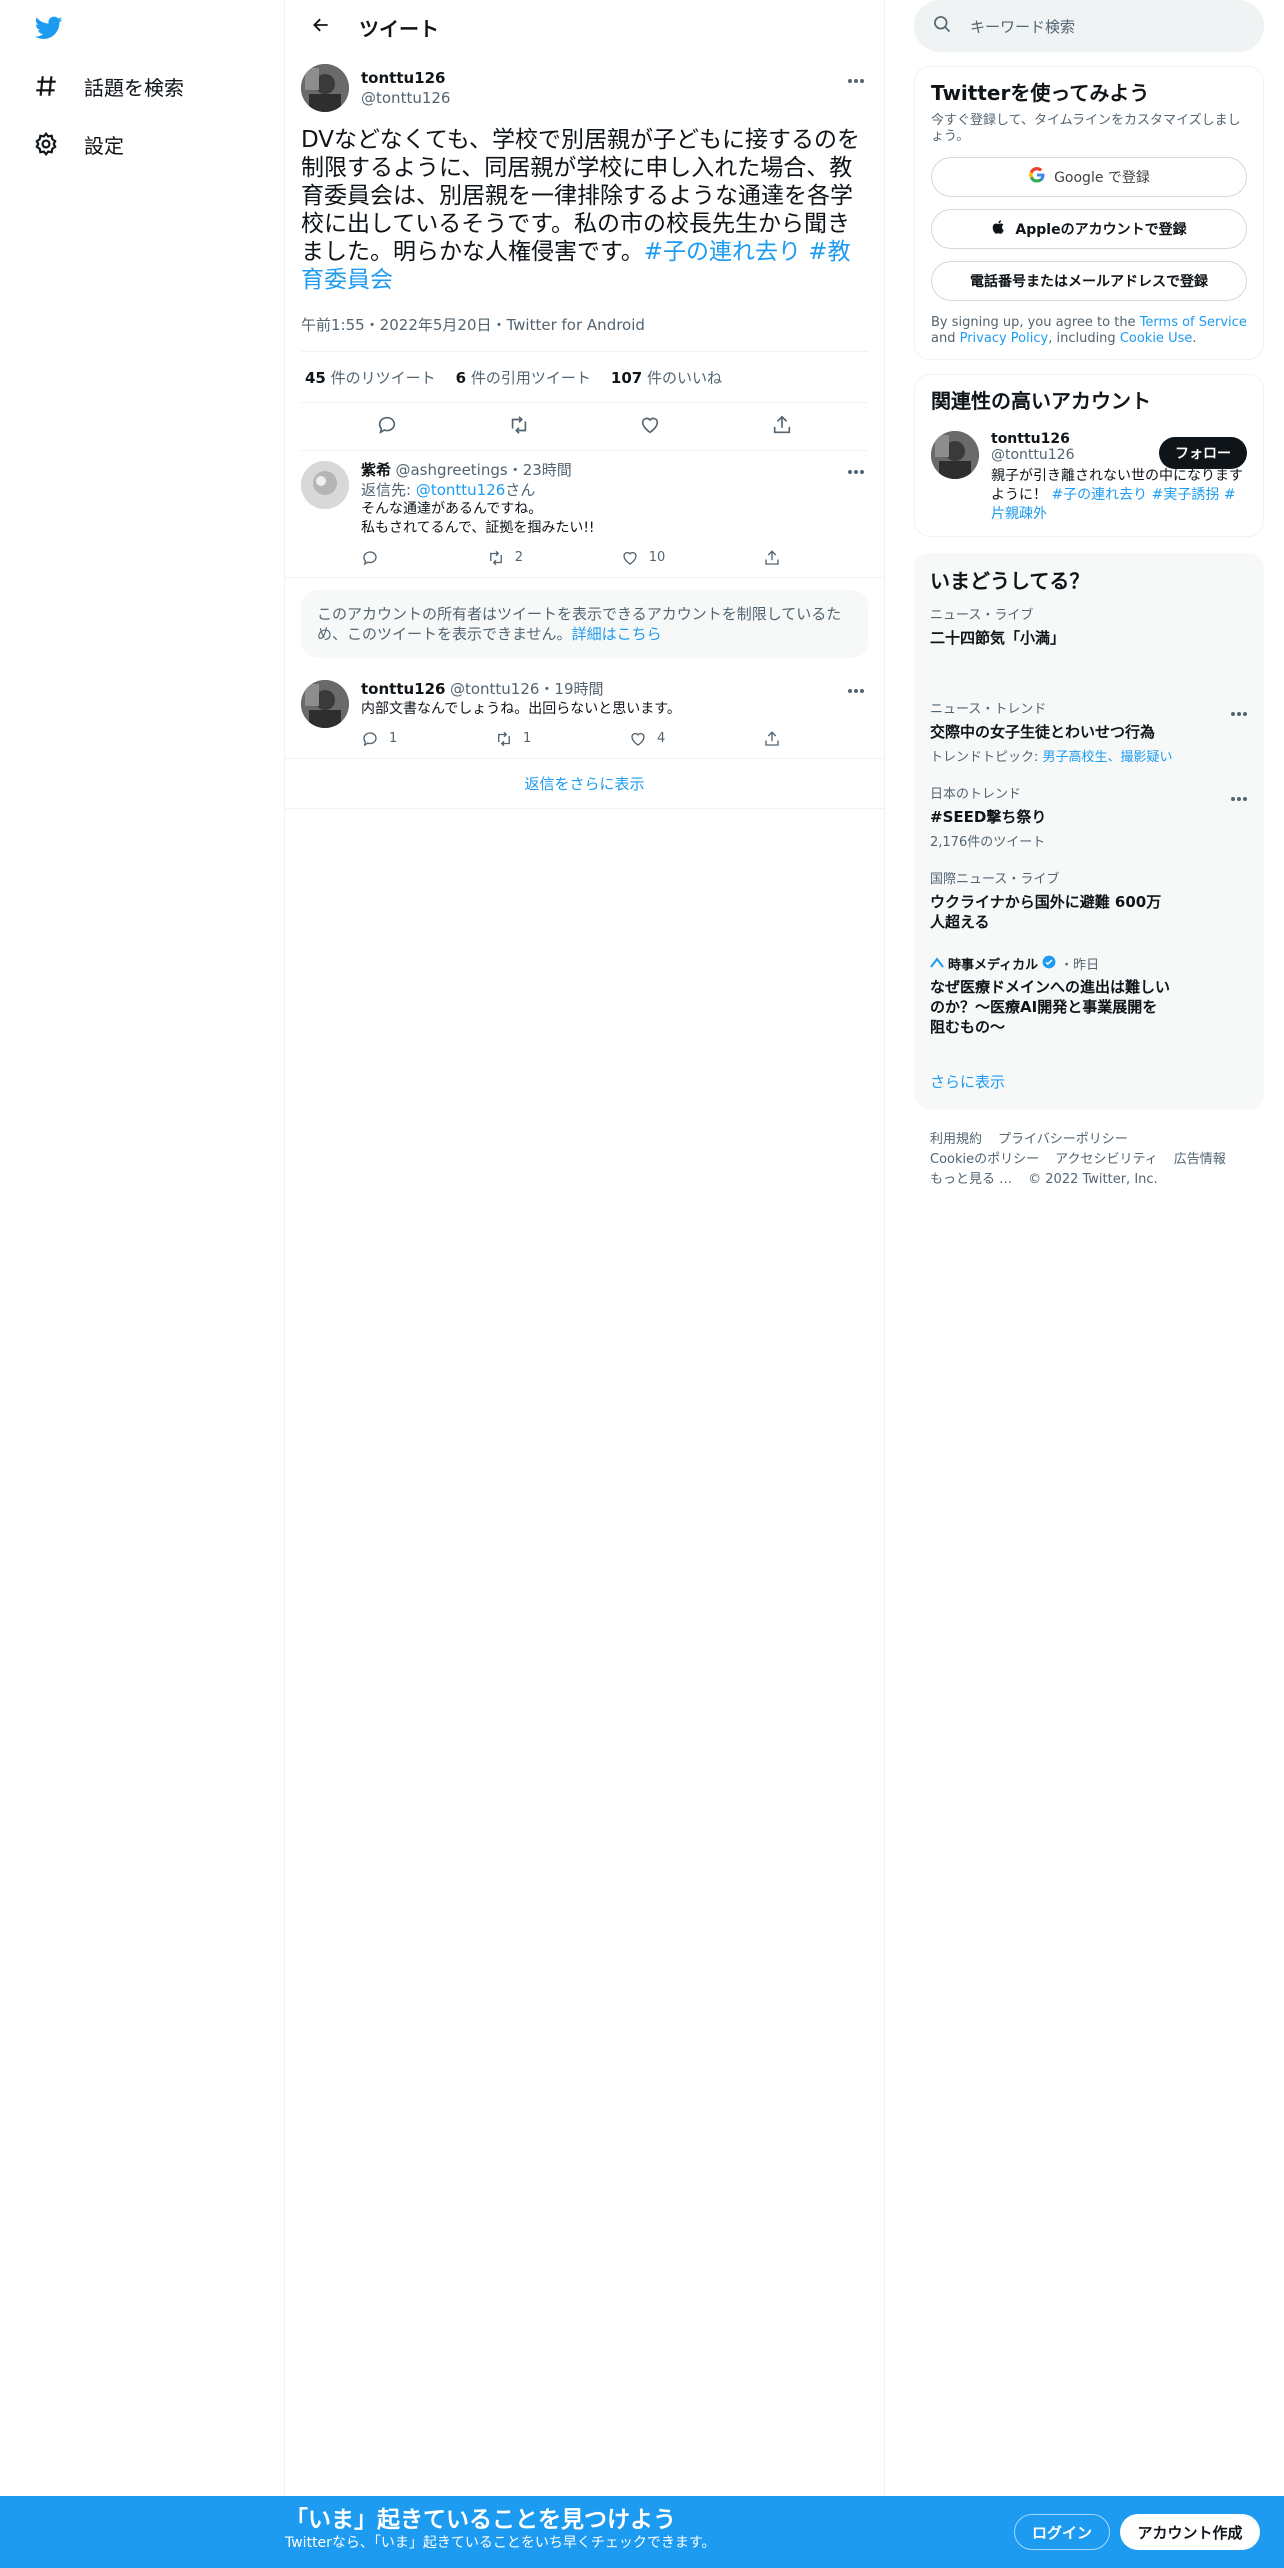 The width and height of the screenshot is (1284, 2568). Describe the element at coordinates (405, 78) in the screenshot. I see `author-display-name: tonttu126` at that location.